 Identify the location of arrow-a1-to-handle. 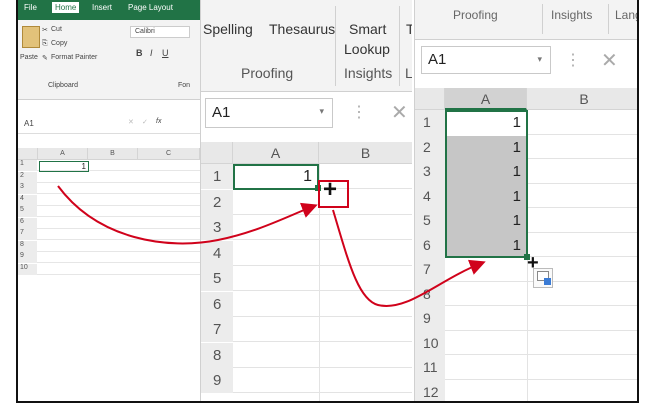
(187, 215).